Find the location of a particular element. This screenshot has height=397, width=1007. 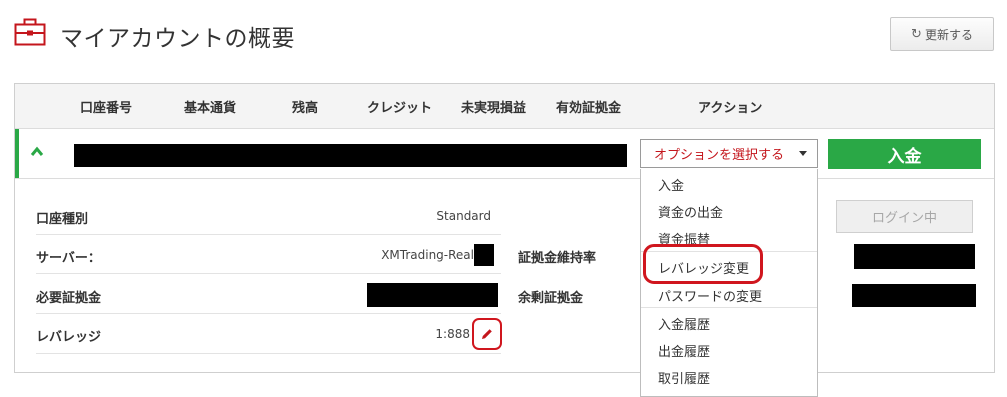

refresh-label: 更新する is located at coordinates (948, 34).